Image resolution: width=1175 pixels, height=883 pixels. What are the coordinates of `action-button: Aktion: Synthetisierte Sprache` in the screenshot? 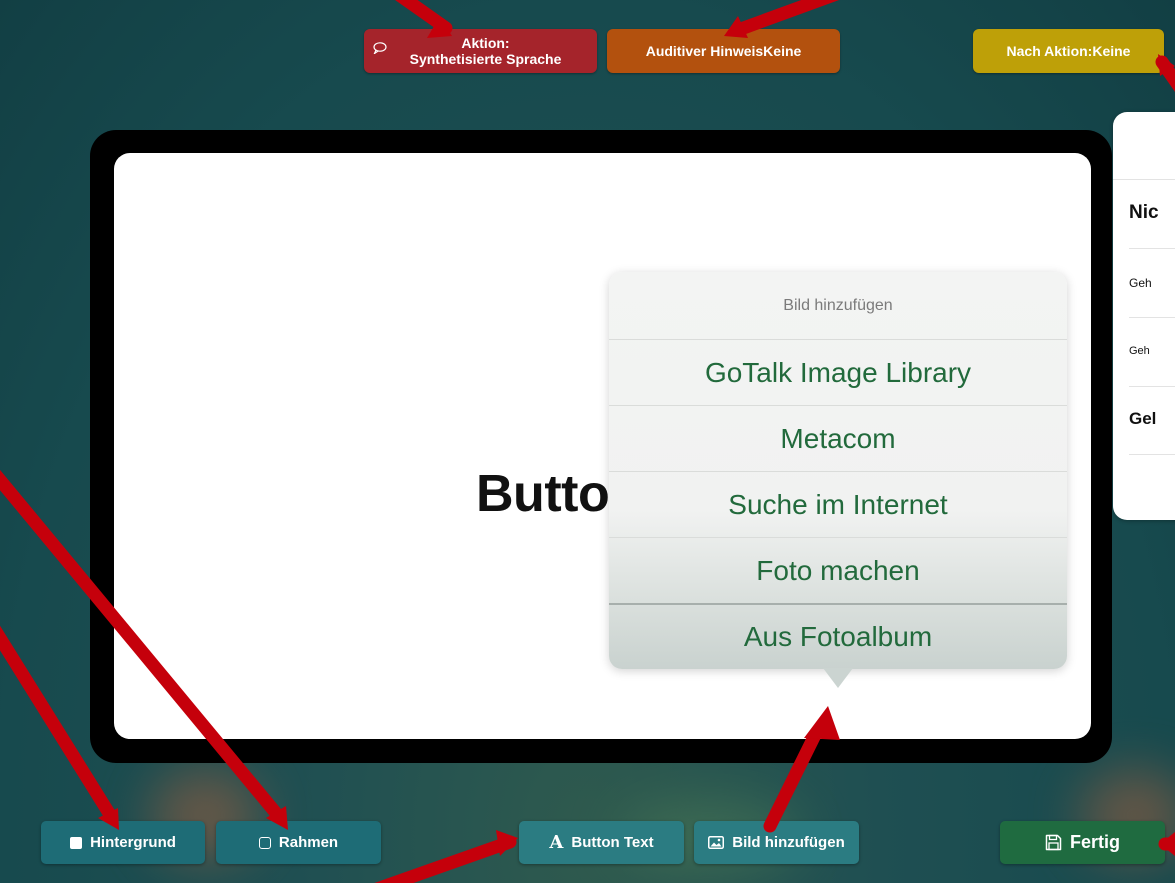 It's located at (480, 51).